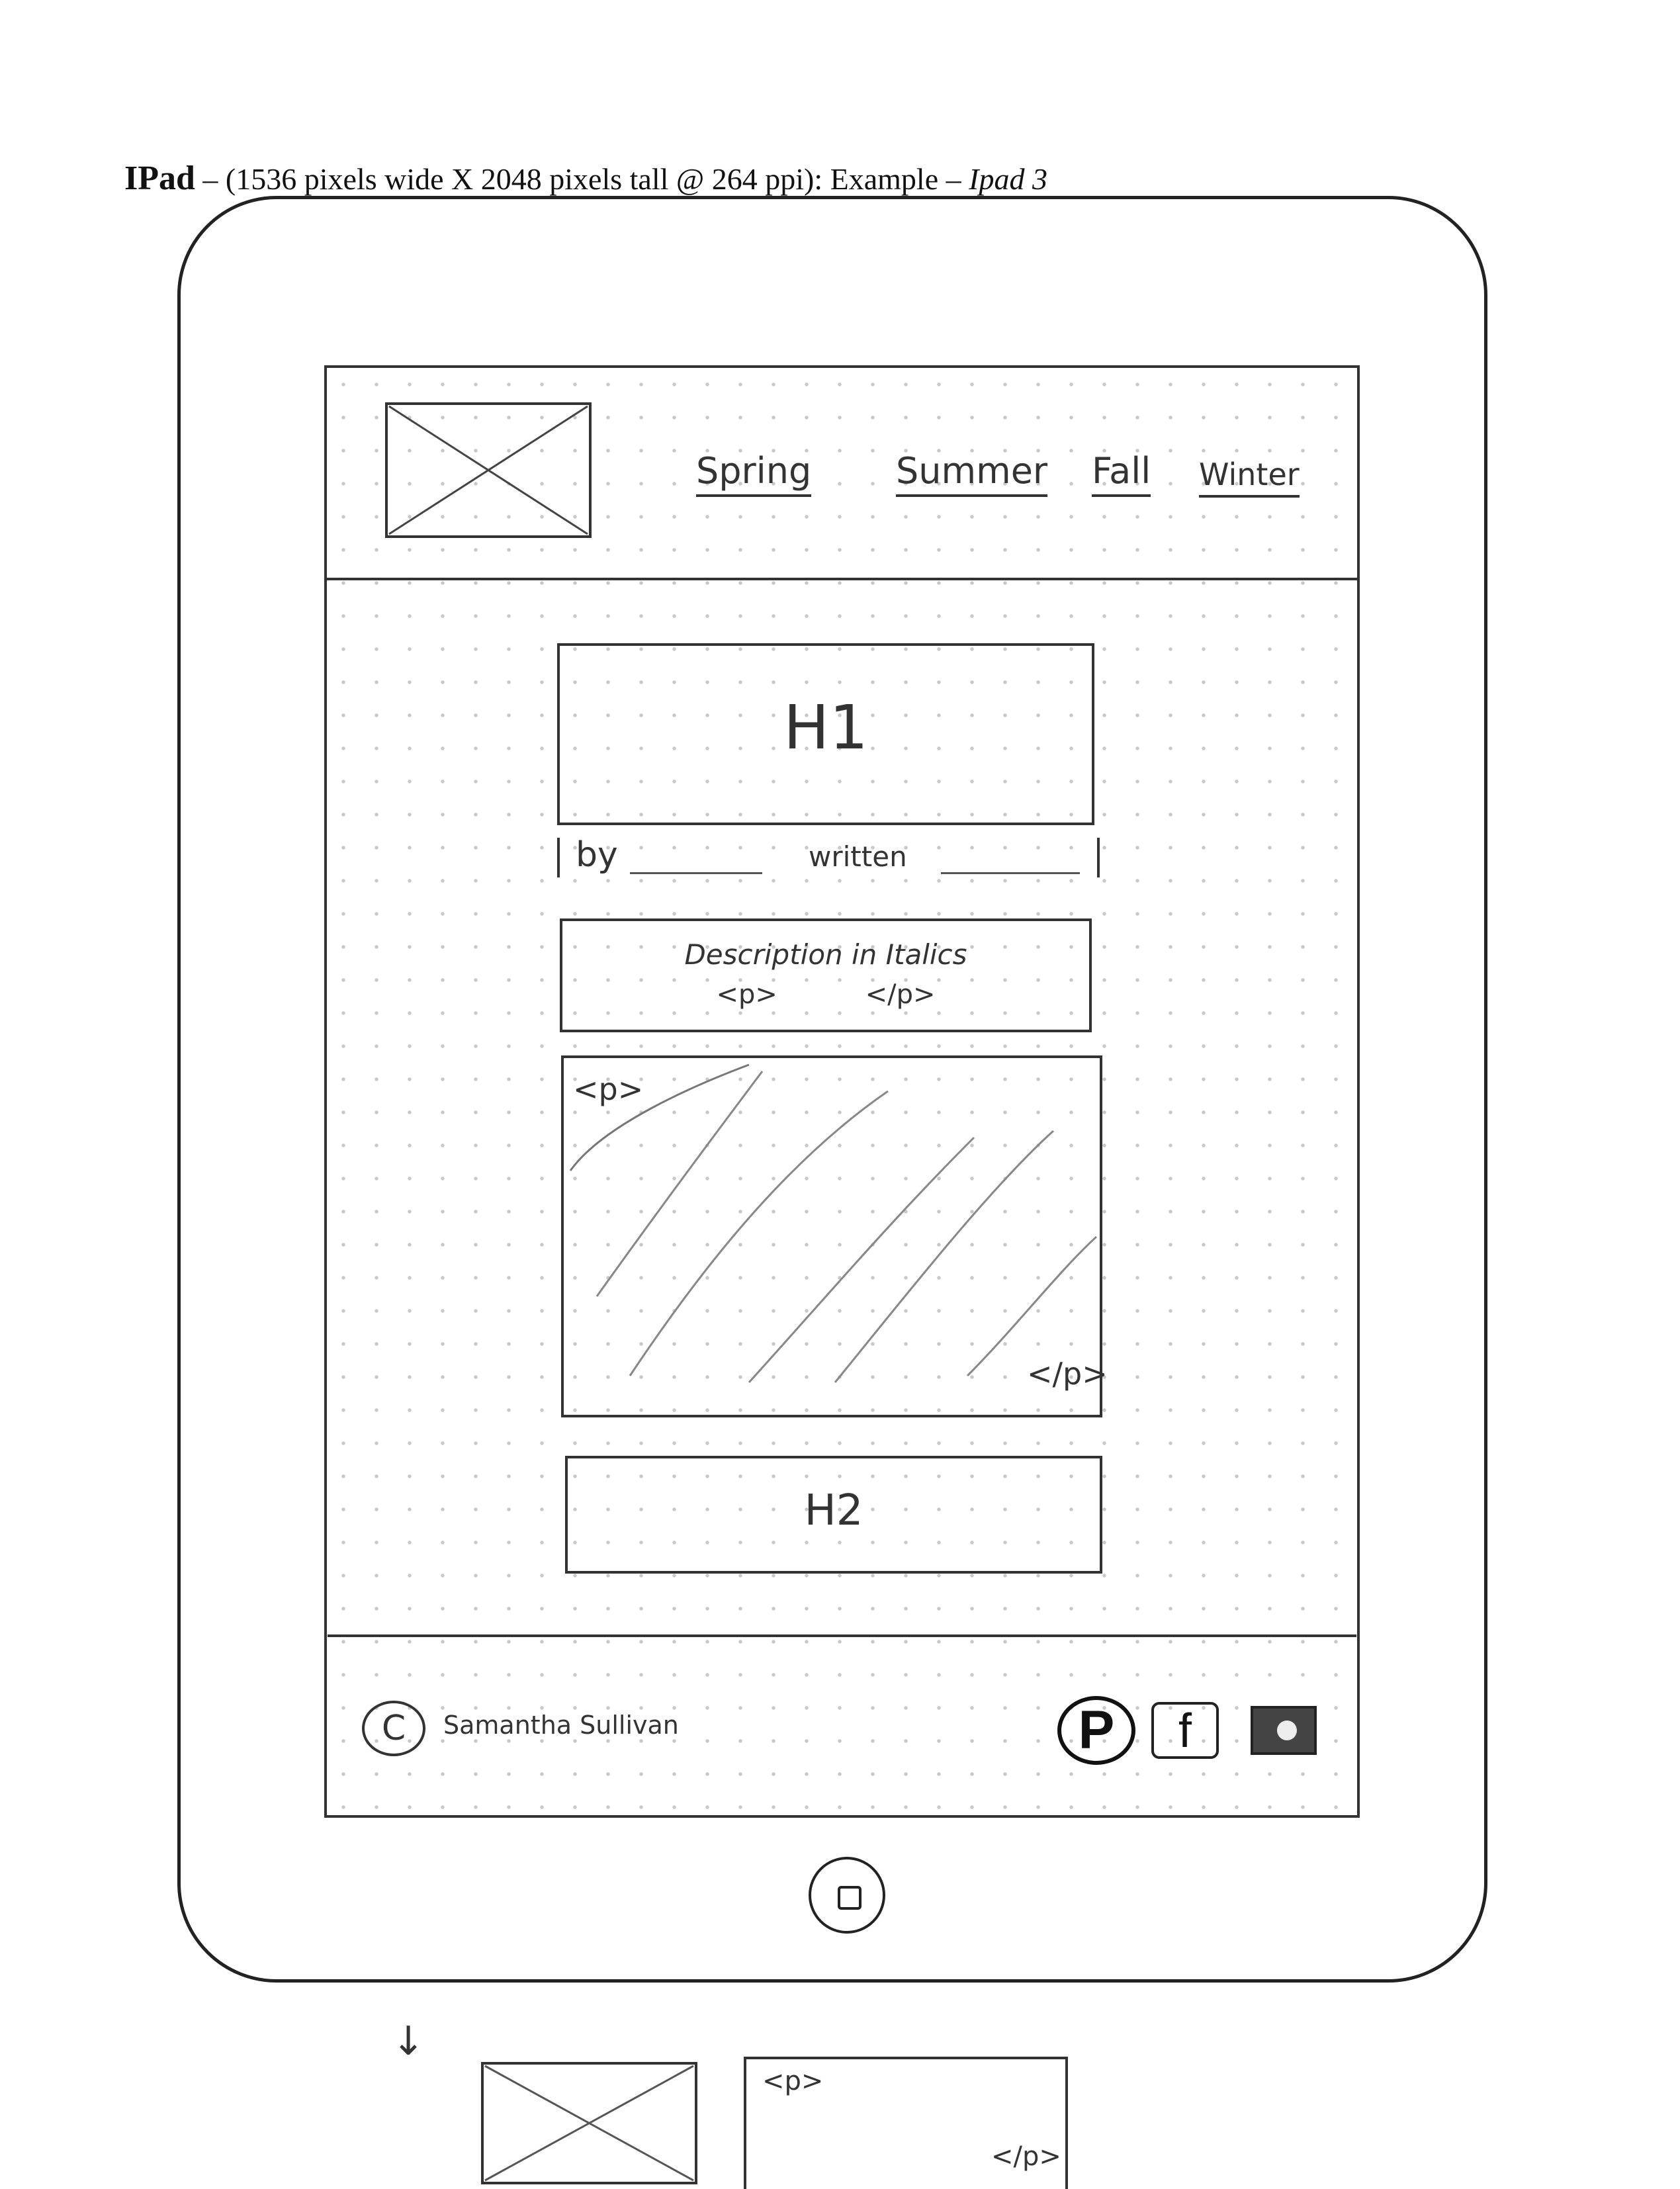  Describe the element at coordinates (842, 1635) in the screenshot. I see `footer-divider` at that location.